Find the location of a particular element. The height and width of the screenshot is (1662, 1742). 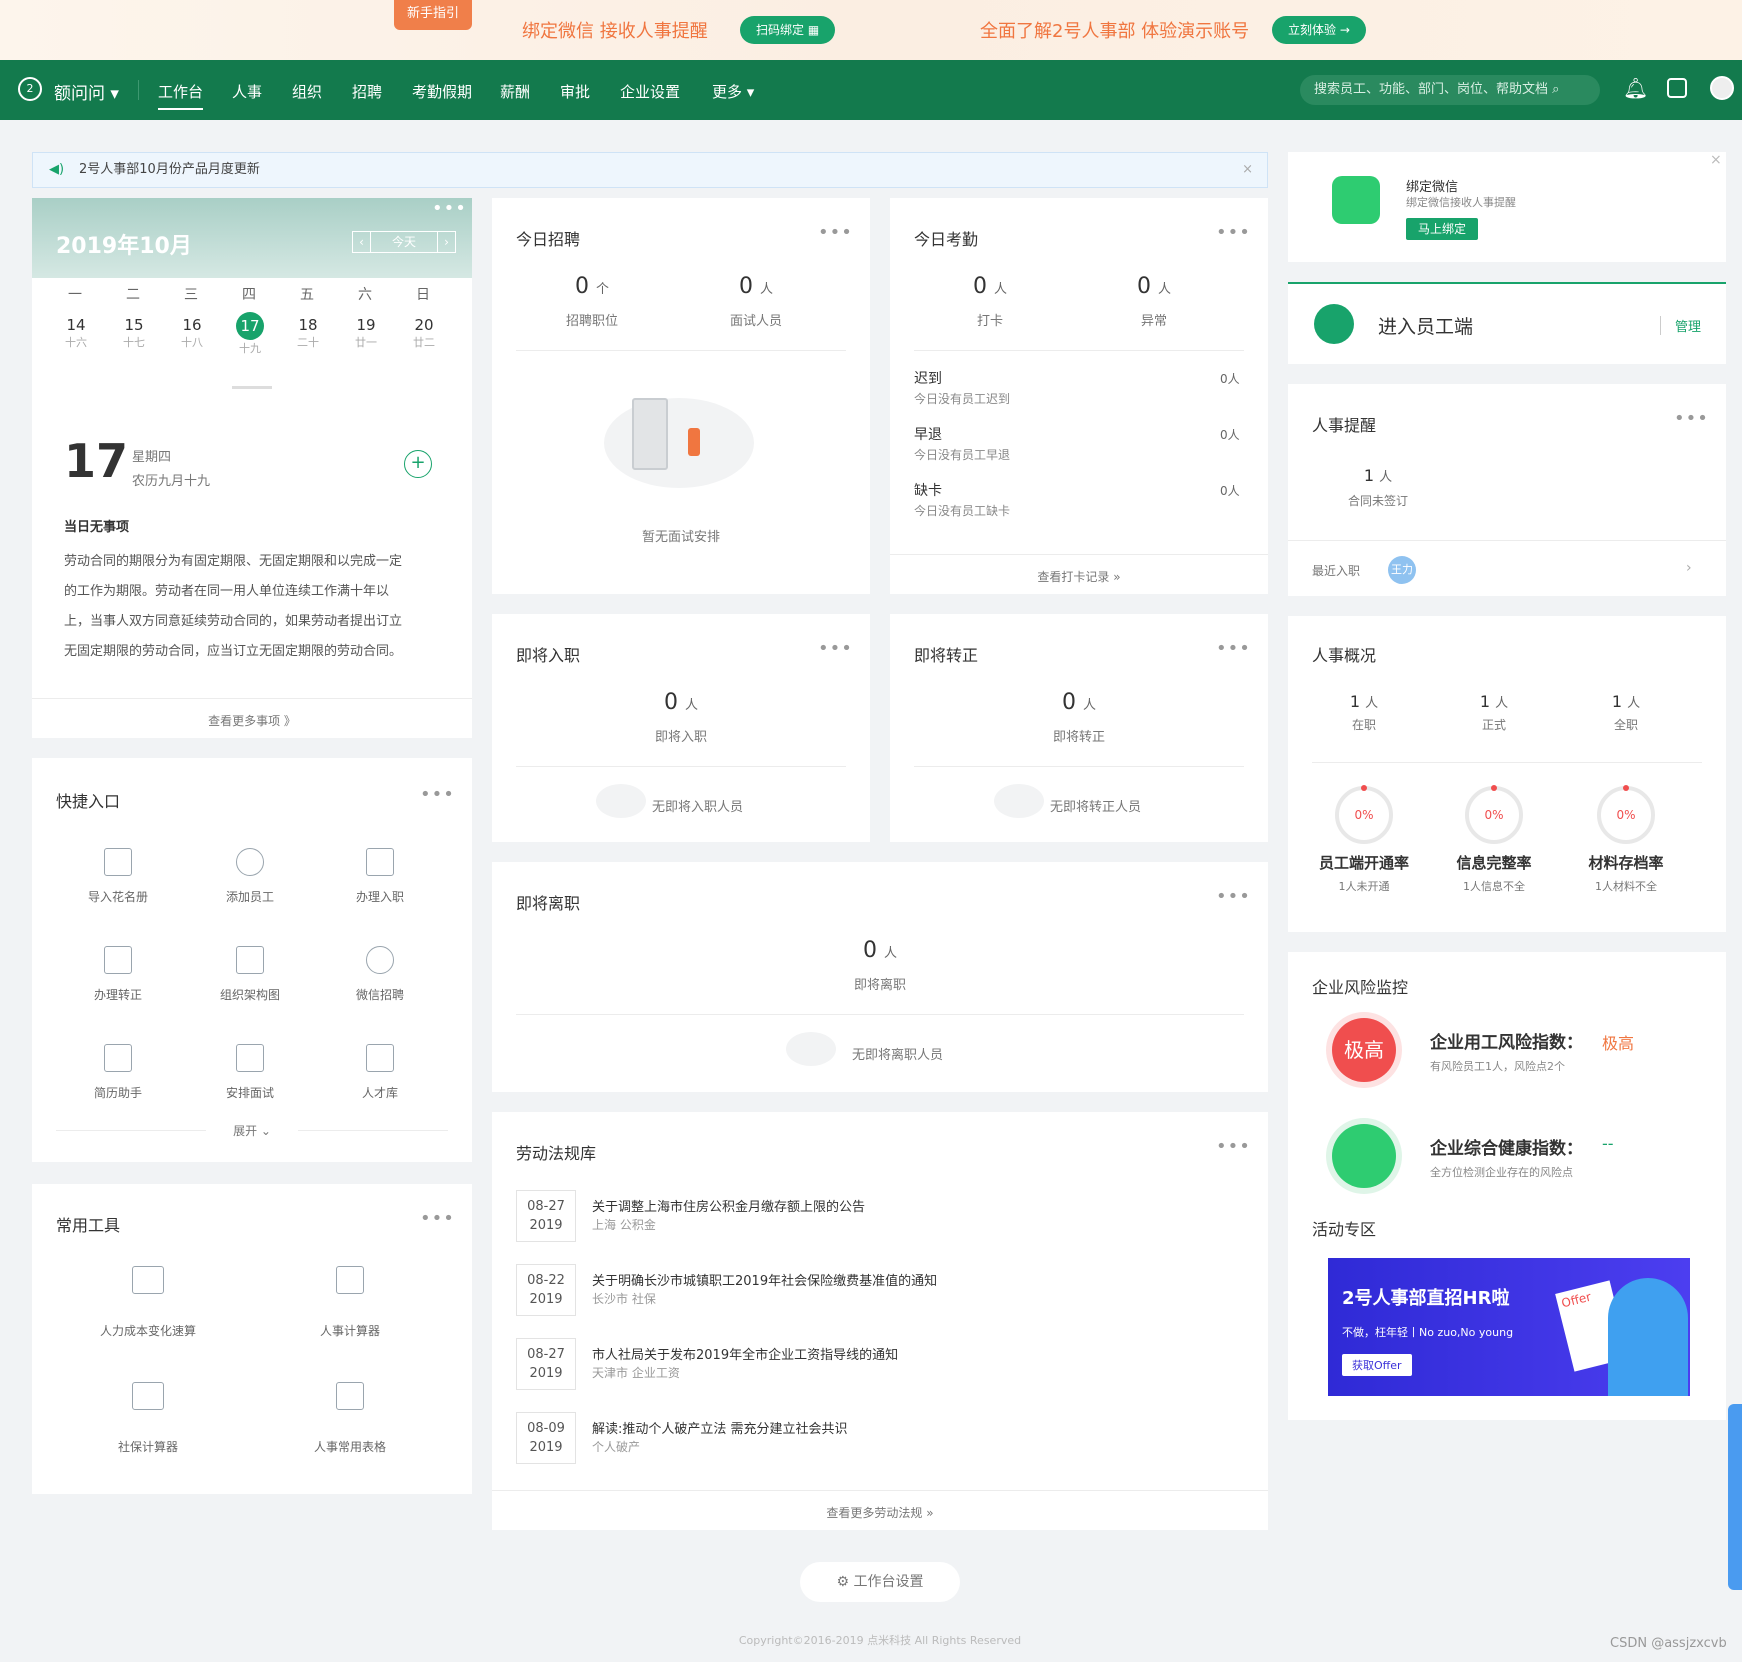

quick-item-label: 添加员工 is located at coordinates (250, 896).